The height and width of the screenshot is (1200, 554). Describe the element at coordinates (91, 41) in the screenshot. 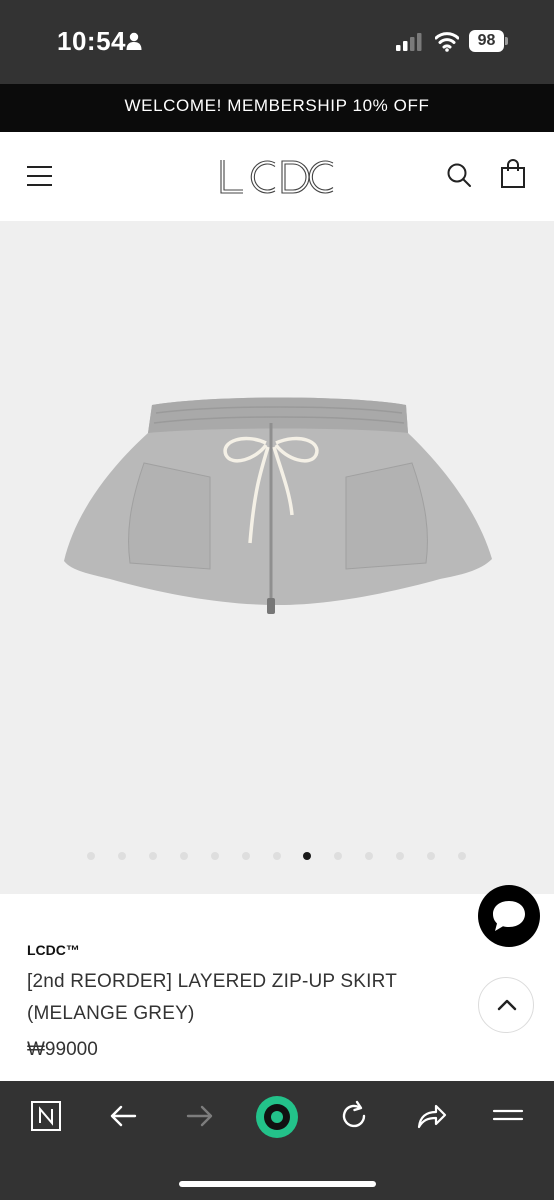

I see `status-time: 10:54` at that location.